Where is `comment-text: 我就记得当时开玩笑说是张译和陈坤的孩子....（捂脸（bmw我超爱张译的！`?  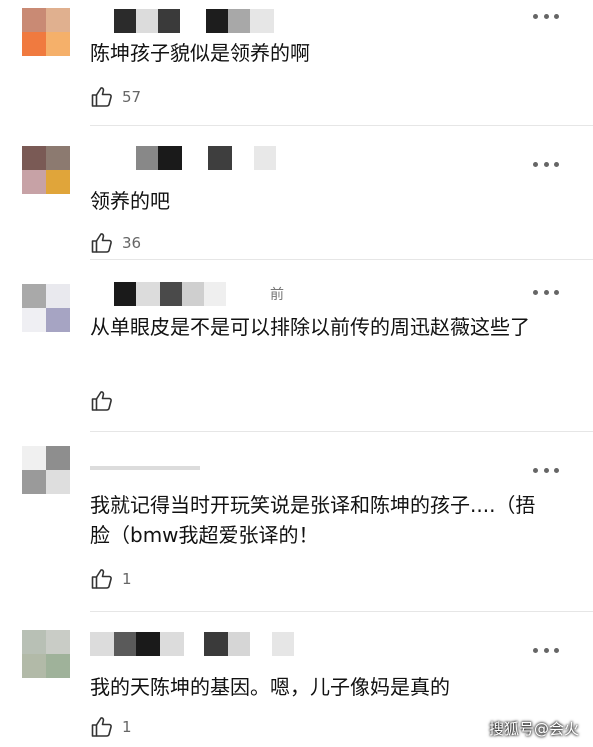 comment-text: 我就记得当时开玩笑说是张译和陈坤的孩子....（捂脸（bmw我超爱张译的！ is located at coordinates (313, 520).